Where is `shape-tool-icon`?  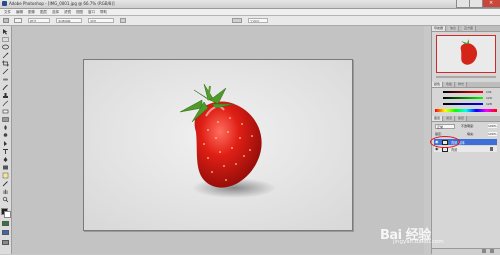
shape-tool-icon is located at coordinates (5, 167).